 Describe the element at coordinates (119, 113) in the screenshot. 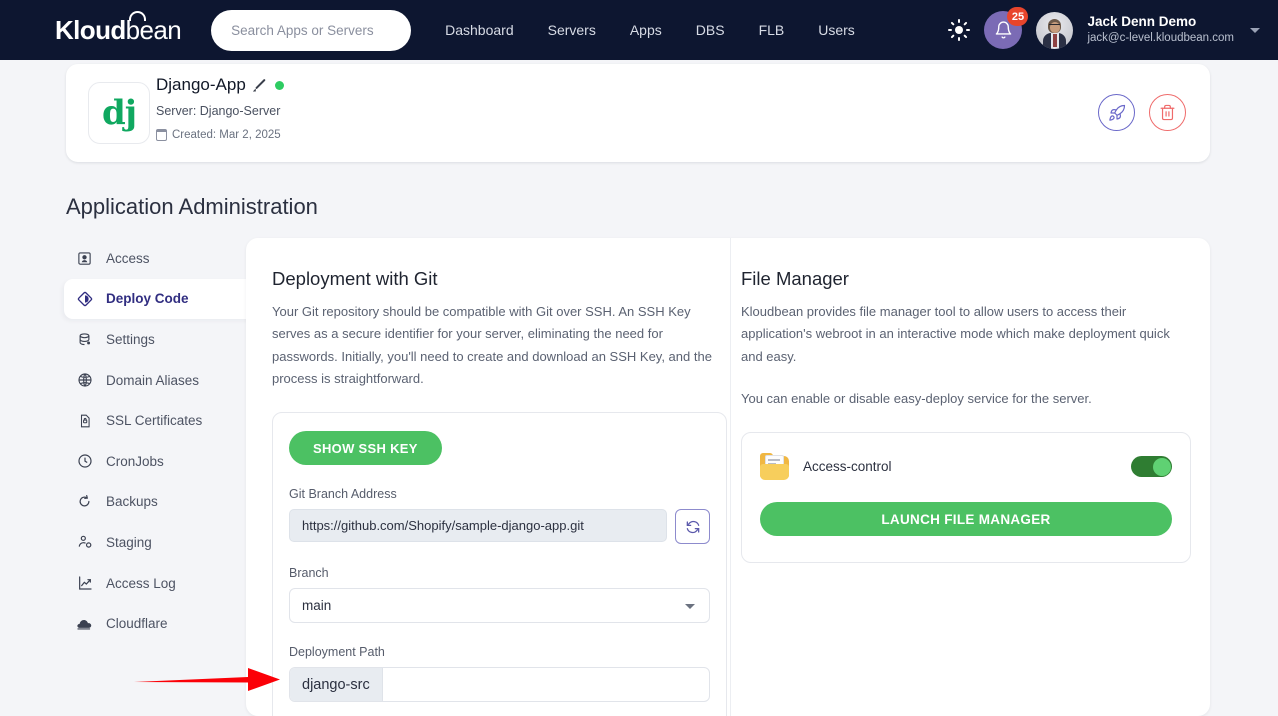

I see `django-logo-icon: dj` at that location.